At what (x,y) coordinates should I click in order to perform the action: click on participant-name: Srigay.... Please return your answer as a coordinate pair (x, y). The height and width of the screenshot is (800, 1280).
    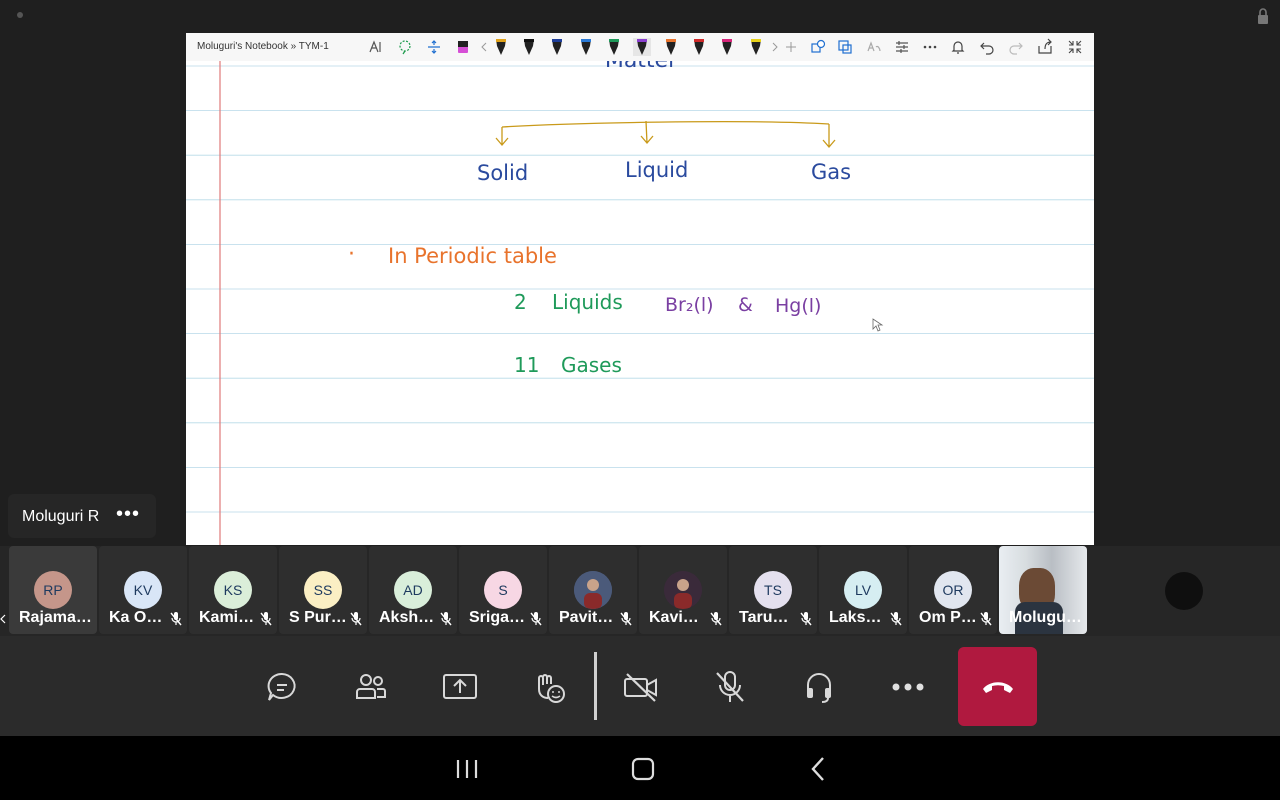
    Looking at the image, I should click on (498, 617).